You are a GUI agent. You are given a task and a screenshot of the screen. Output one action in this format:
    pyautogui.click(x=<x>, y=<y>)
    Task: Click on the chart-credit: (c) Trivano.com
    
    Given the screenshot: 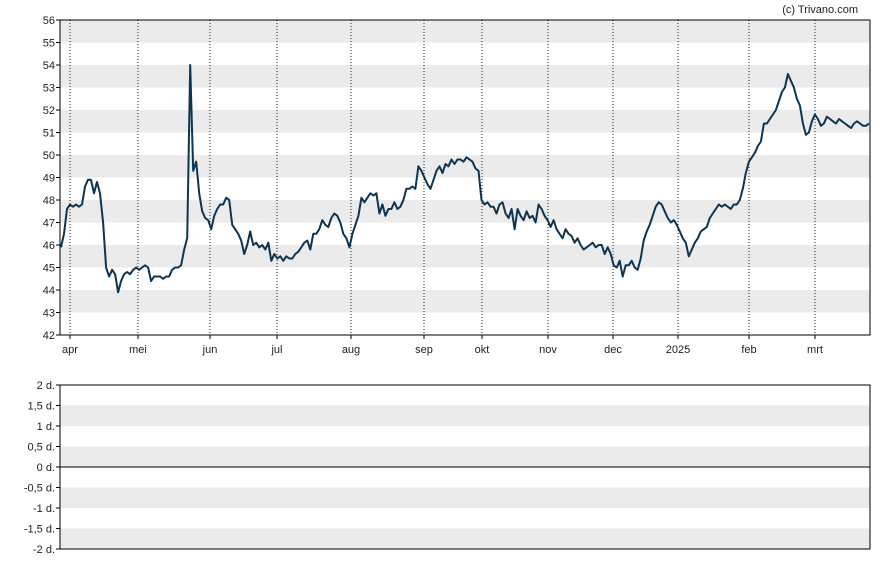 What is the action you would take?
    pyautogui.click(x=820, y=10)
    